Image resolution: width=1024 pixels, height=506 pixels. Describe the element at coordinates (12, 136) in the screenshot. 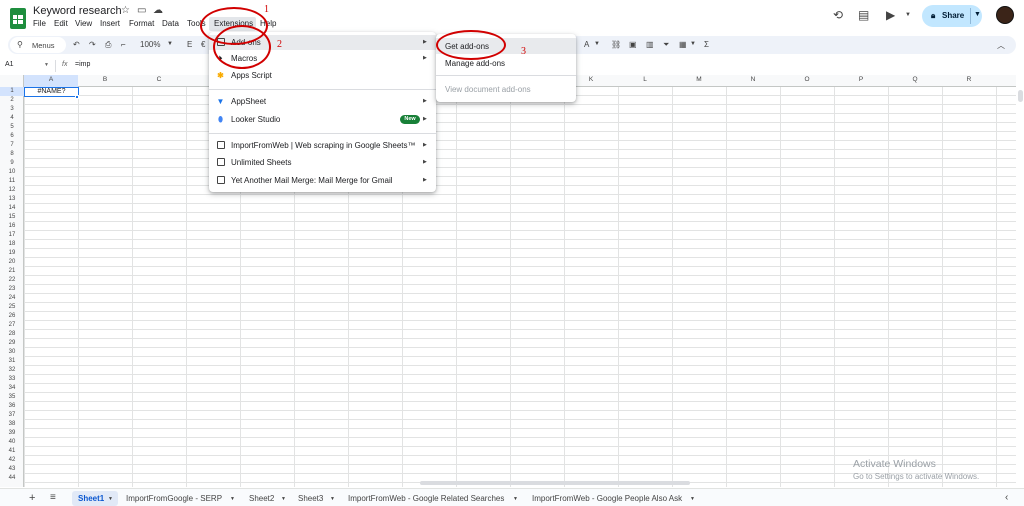

I see `row-header: 6` at that location.